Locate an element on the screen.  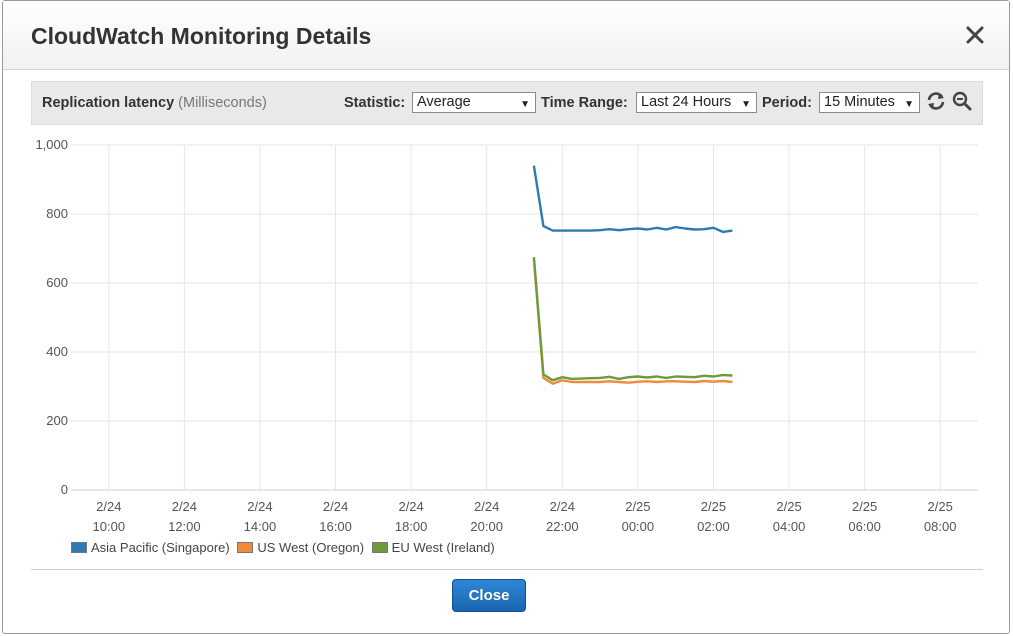
x-tick-time: 02:00 is located at coordinates (713, 526).